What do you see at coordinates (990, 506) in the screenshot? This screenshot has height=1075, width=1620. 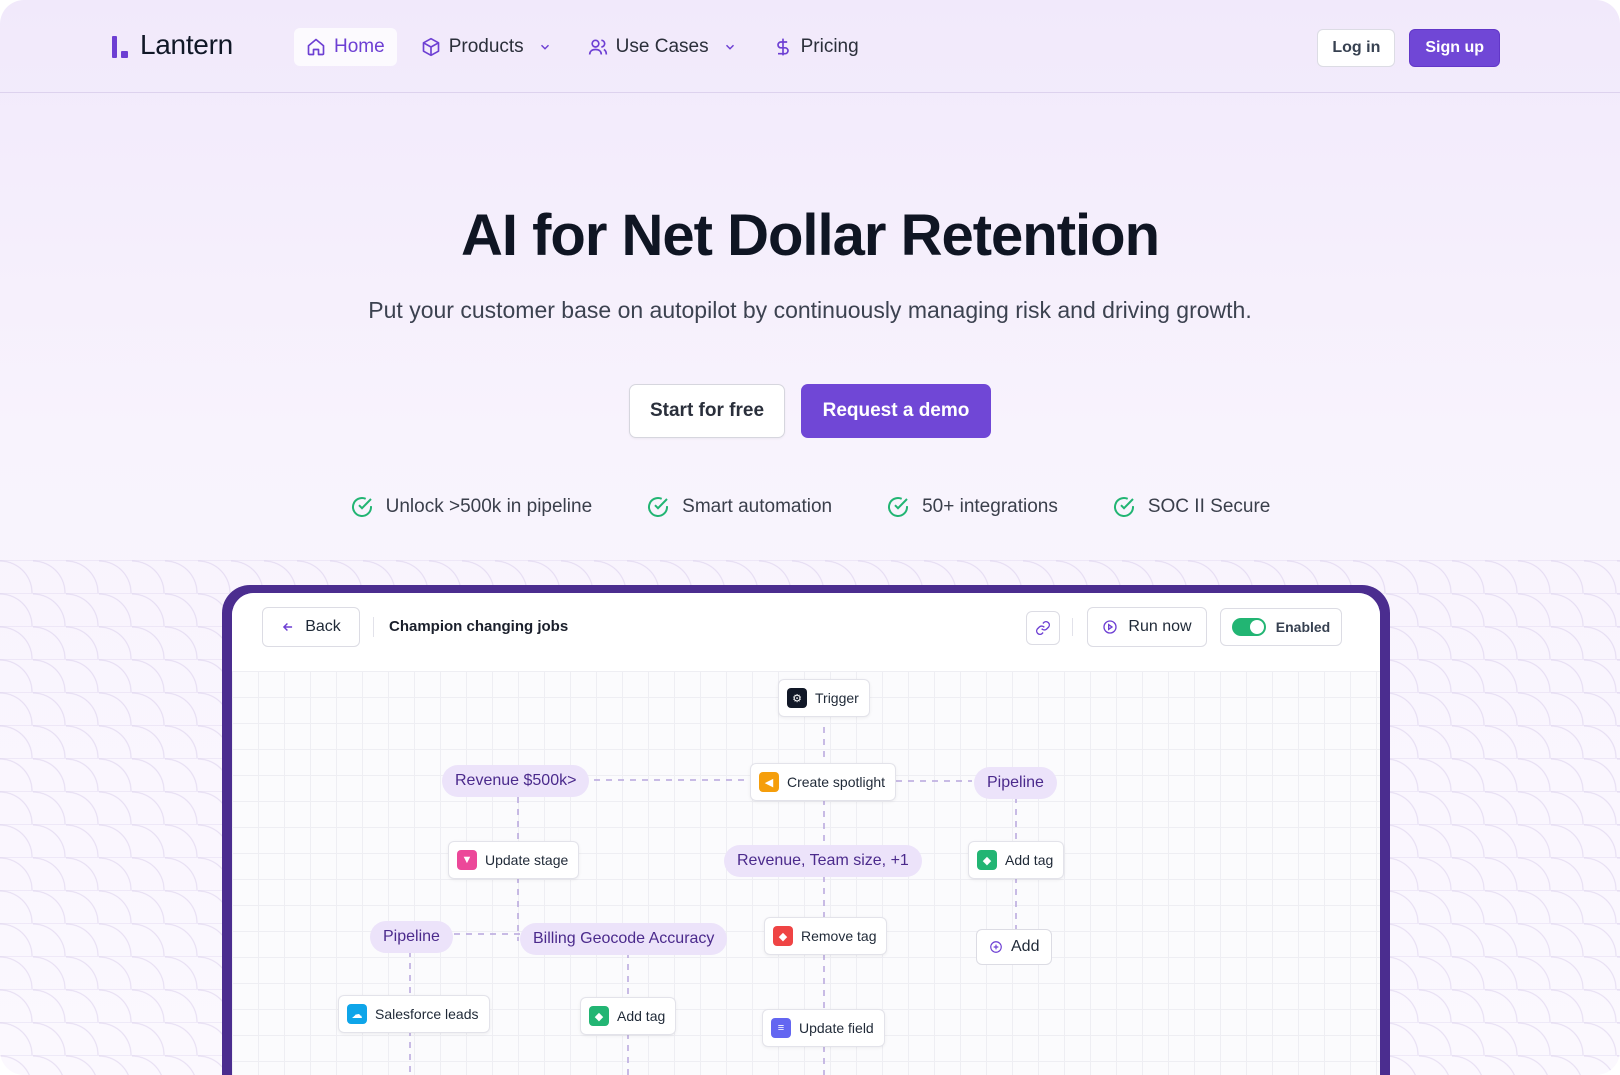 I see `feature-label: 50+ integrations` at bounding box center [990, 506].